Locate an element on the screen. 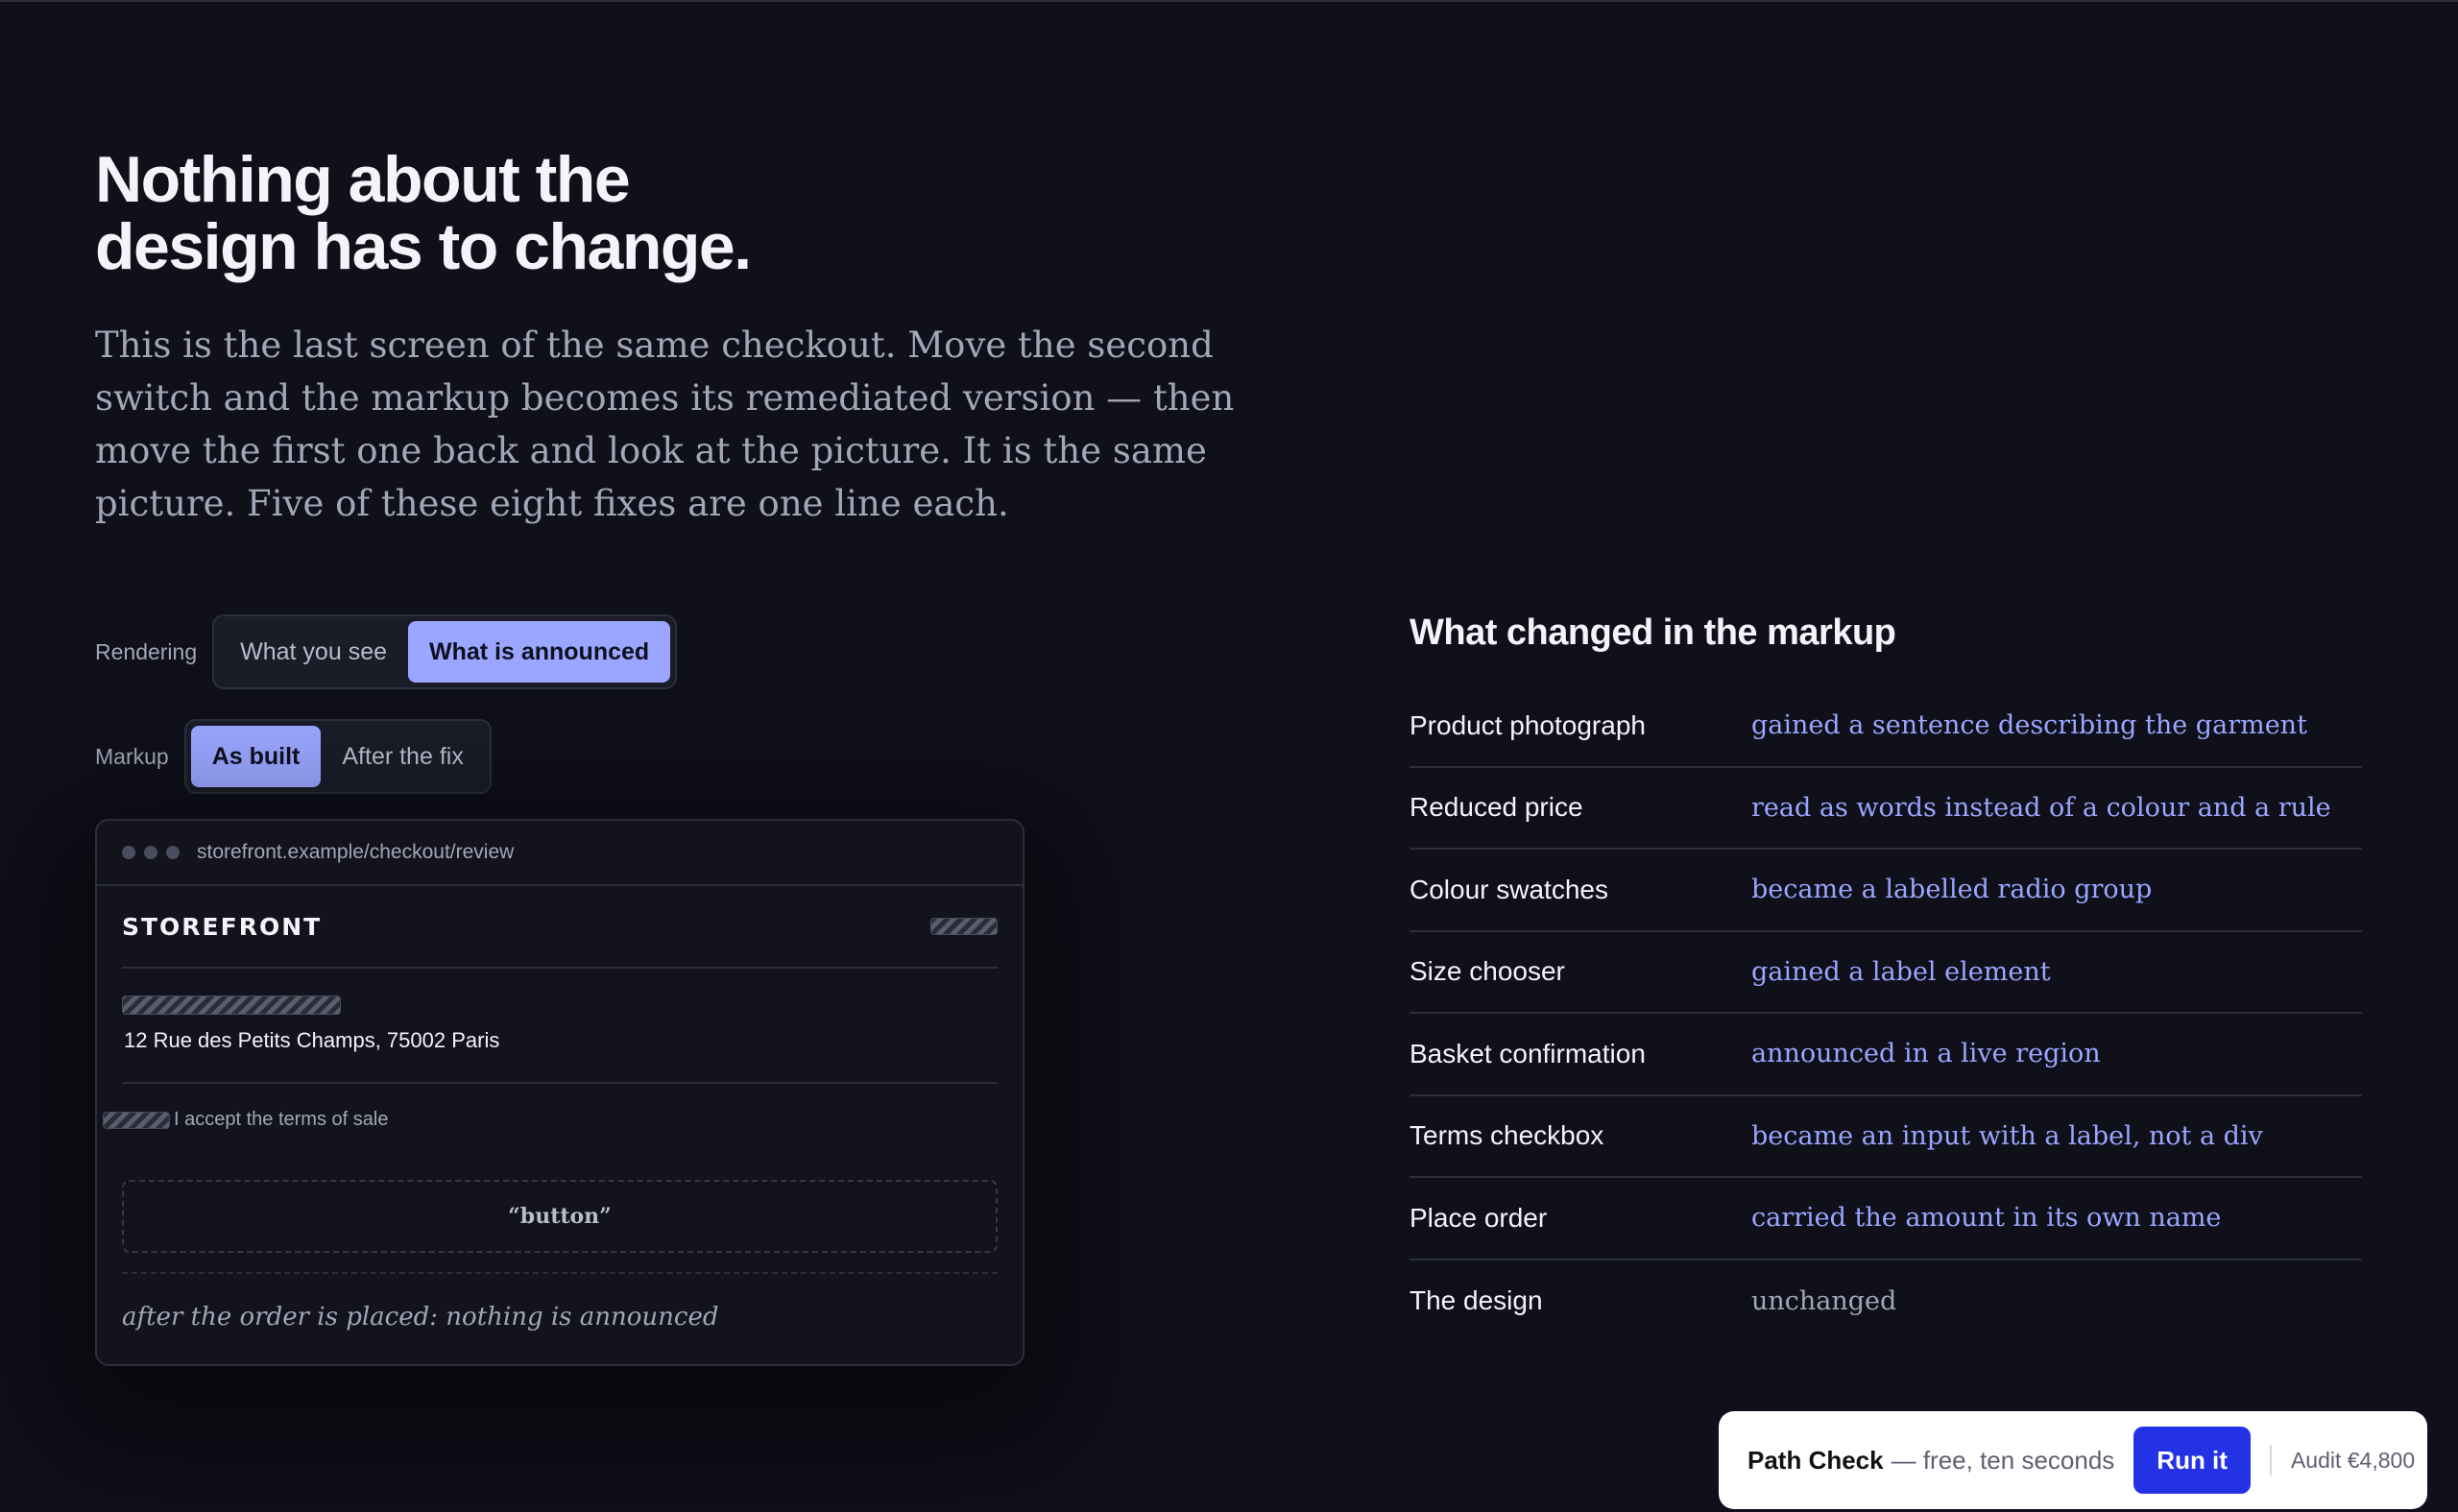 The height and width of the screenshot is (1512, 2458). markup-label: Markup is located at coordinates (132, 756).